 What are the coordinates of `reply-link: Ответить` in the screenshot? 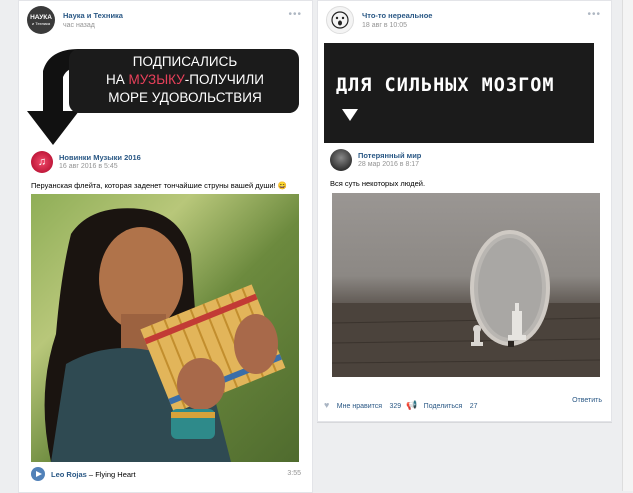 It's located at (587, 400).